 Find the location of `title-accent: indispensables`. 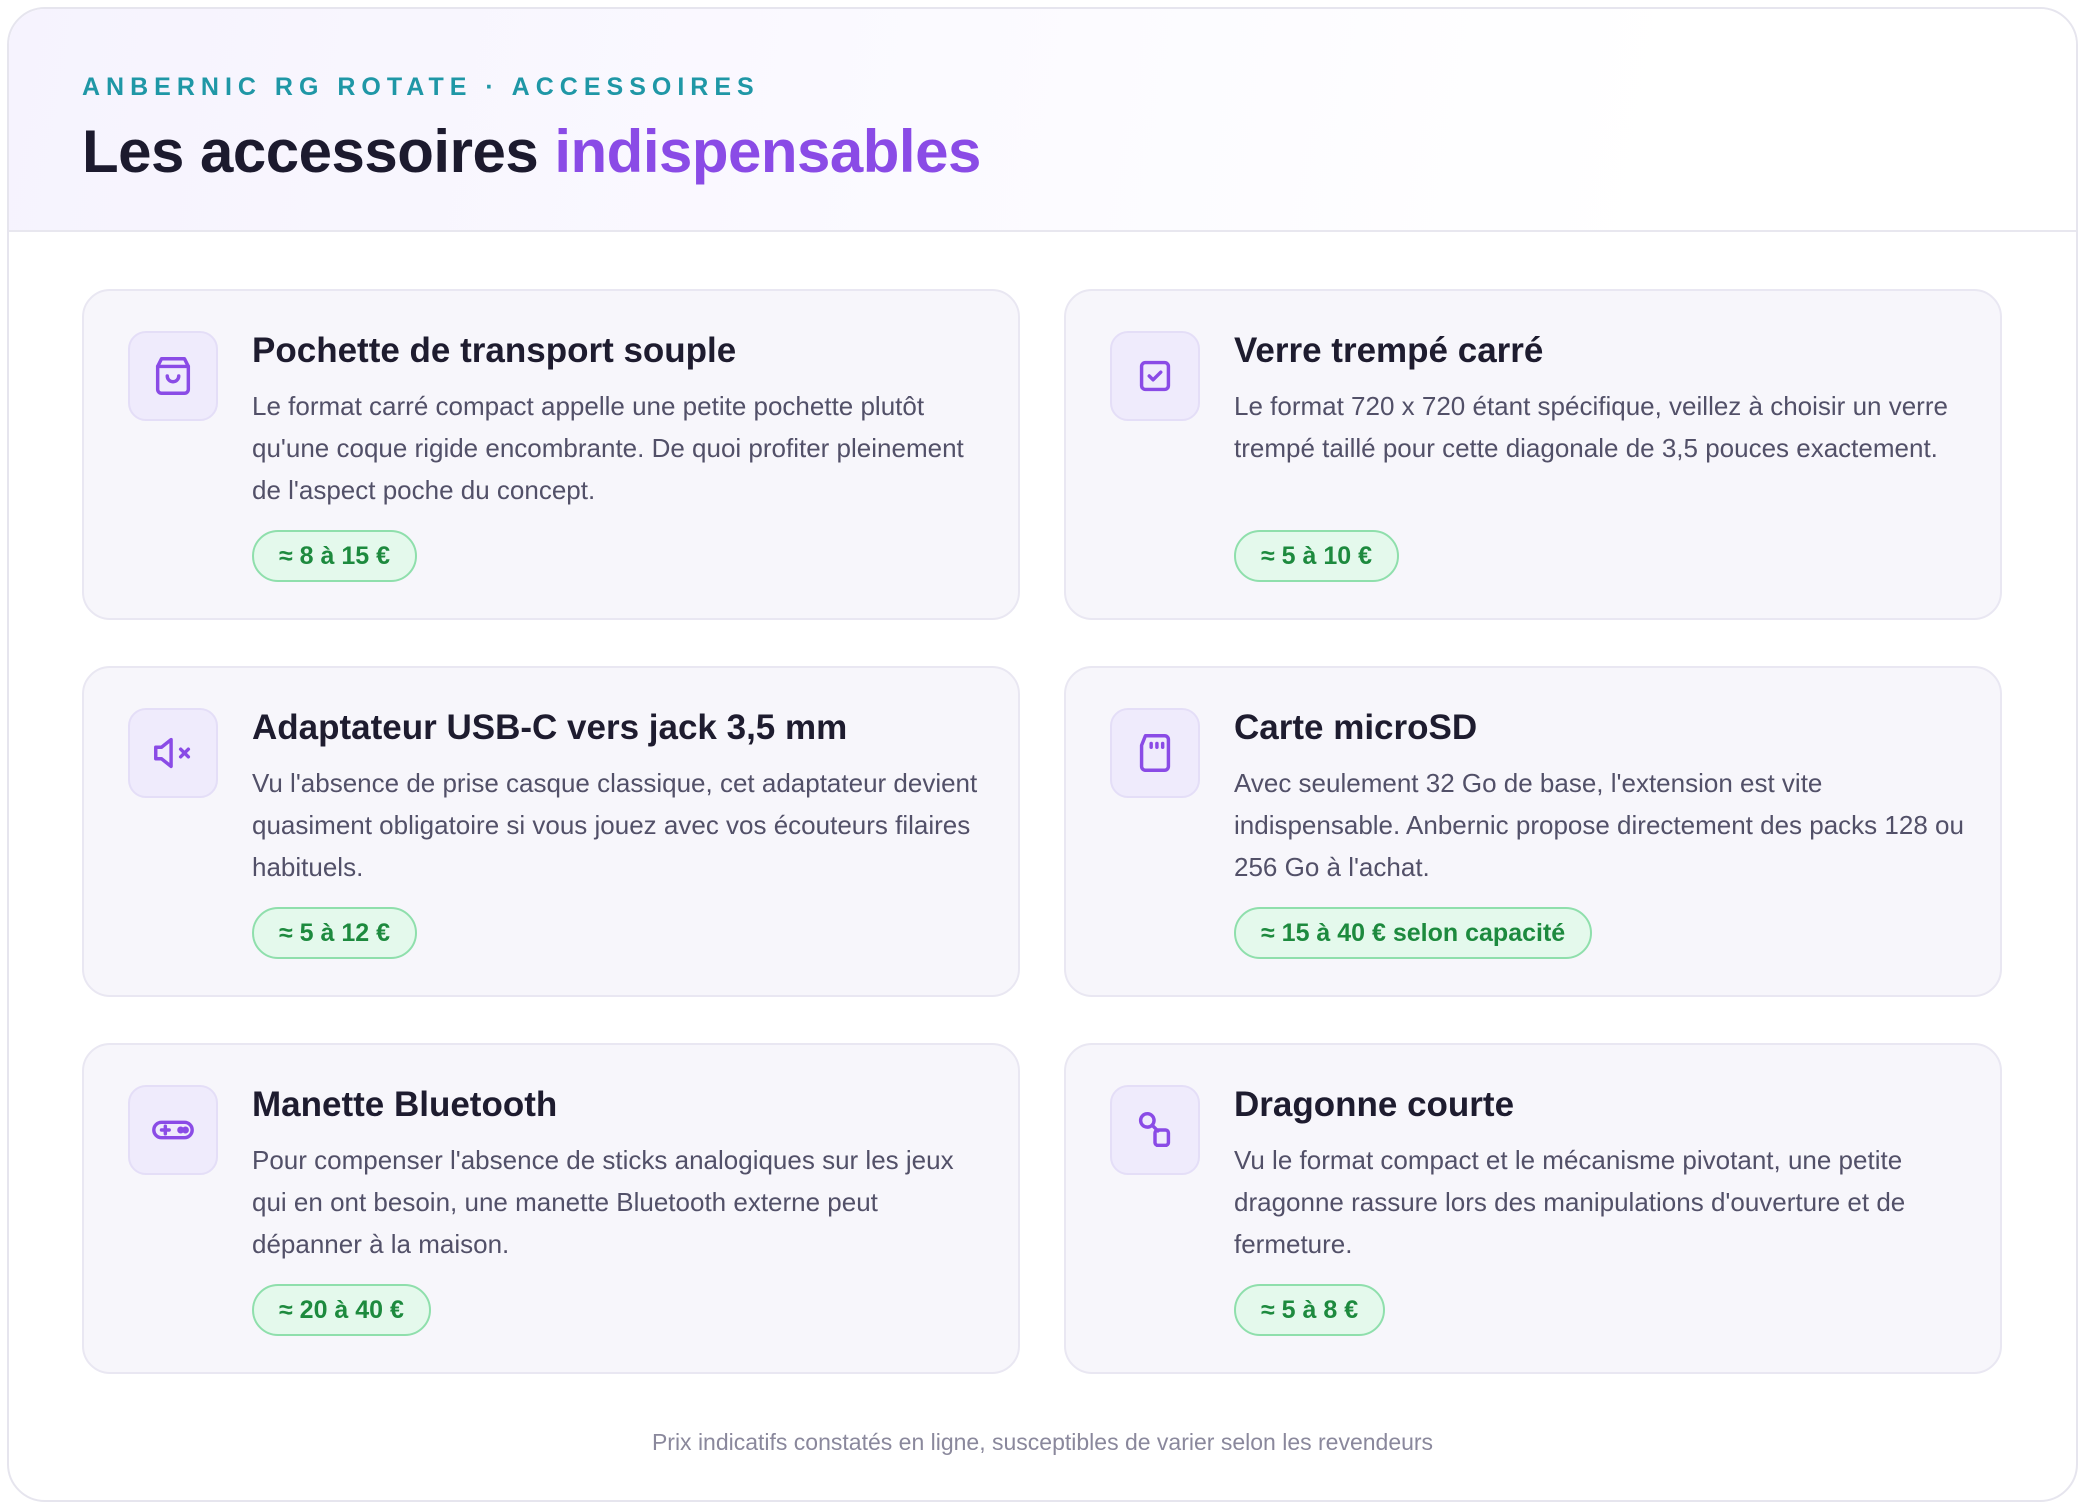

title-accent: indispensables is located at coordinates (767, 151).